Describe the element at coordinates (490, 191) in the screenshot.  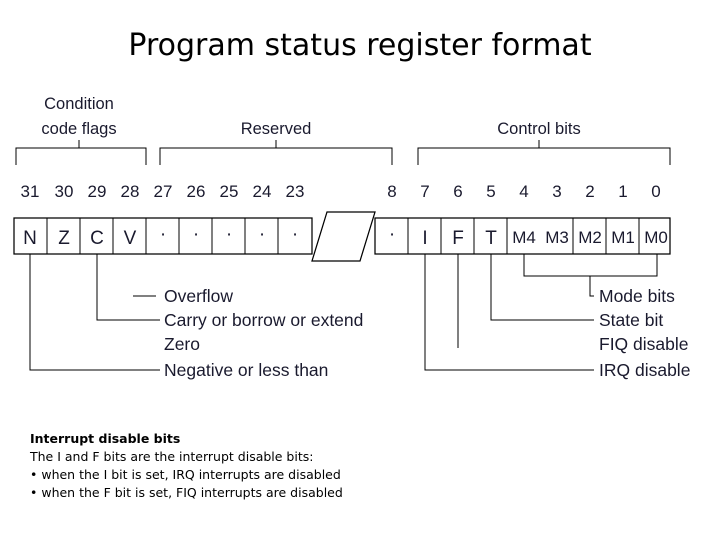
I see `bit-number-5: 5` at that location.